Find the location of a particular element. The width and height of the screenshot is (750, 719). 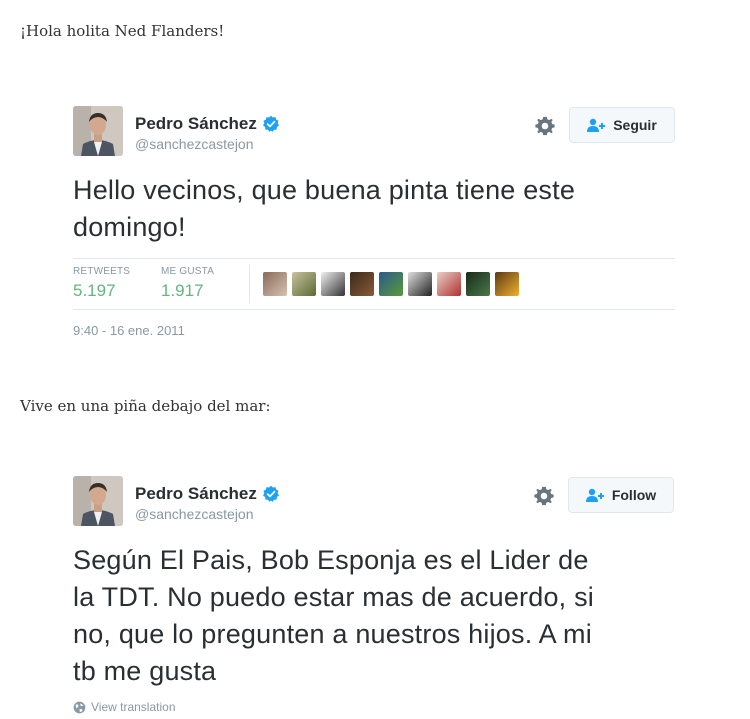

tweet-text-line: domingo! is located at coordinates (129, 227).